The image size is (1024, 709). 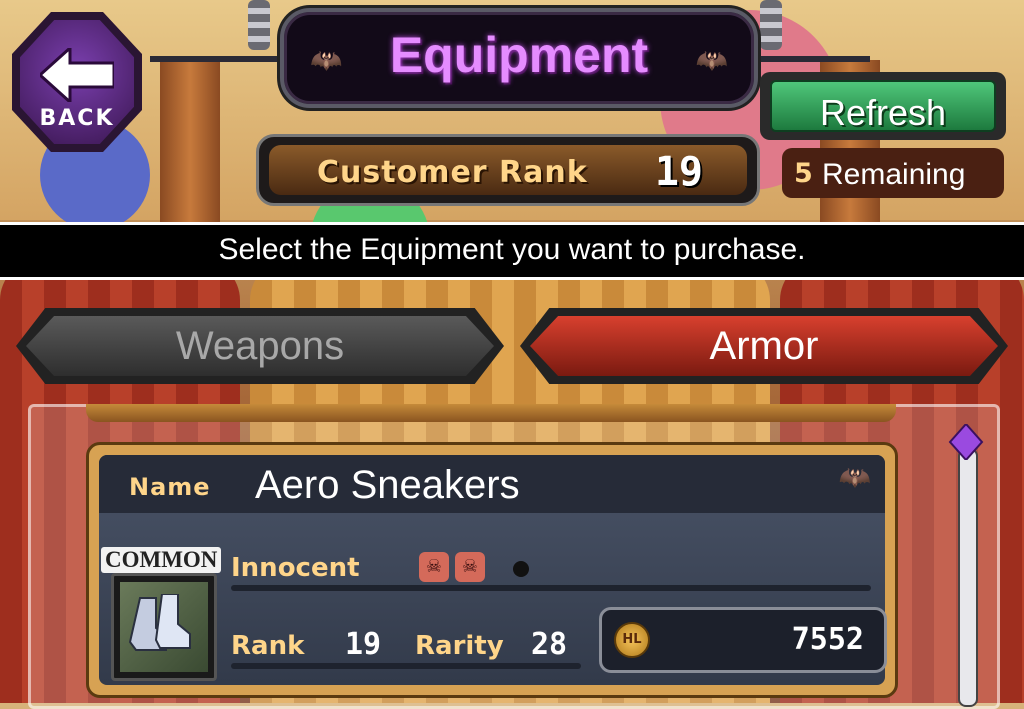 I want to click on price-box: HL 7552, so click(x=743, y=640).